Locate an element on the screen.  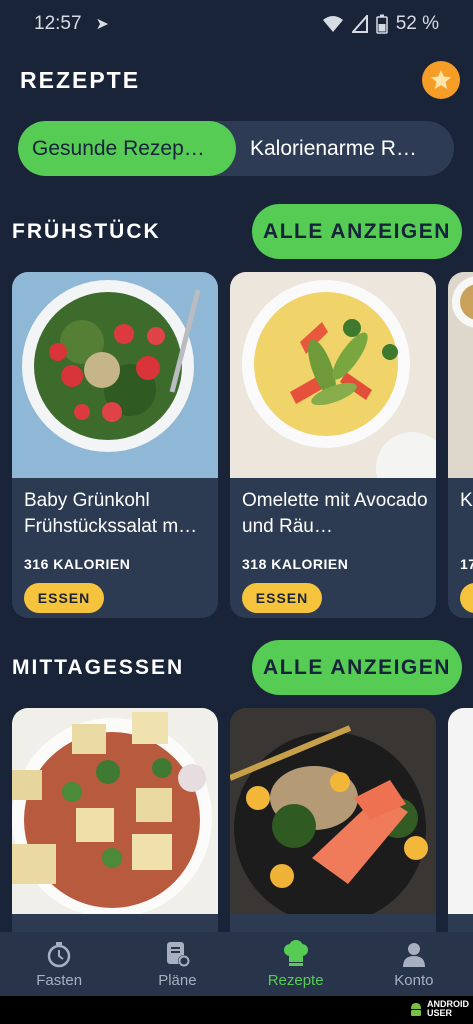
recipe-photo-kale-salad is located at coordinates (115, 375).